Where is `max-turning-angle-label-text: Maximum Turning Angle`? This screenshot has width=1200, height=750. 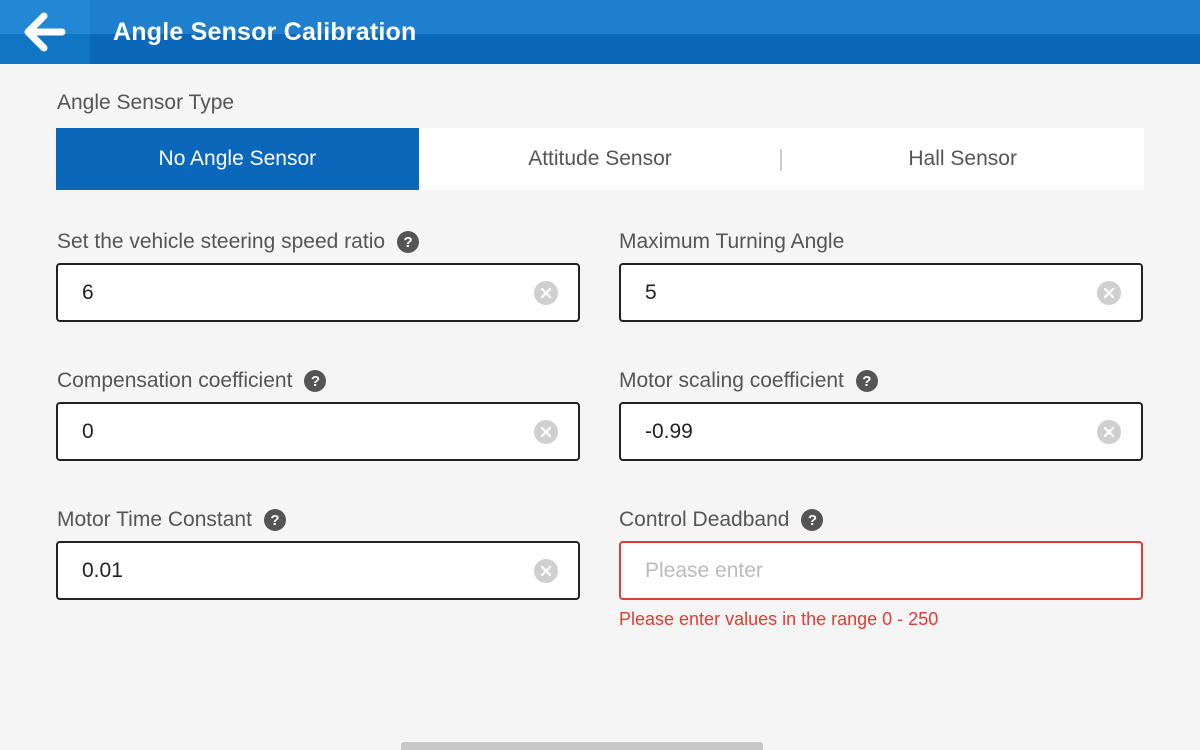 max-turning-angle-label-text: Maximum Turning Angle is located at coordinates (732, 241).